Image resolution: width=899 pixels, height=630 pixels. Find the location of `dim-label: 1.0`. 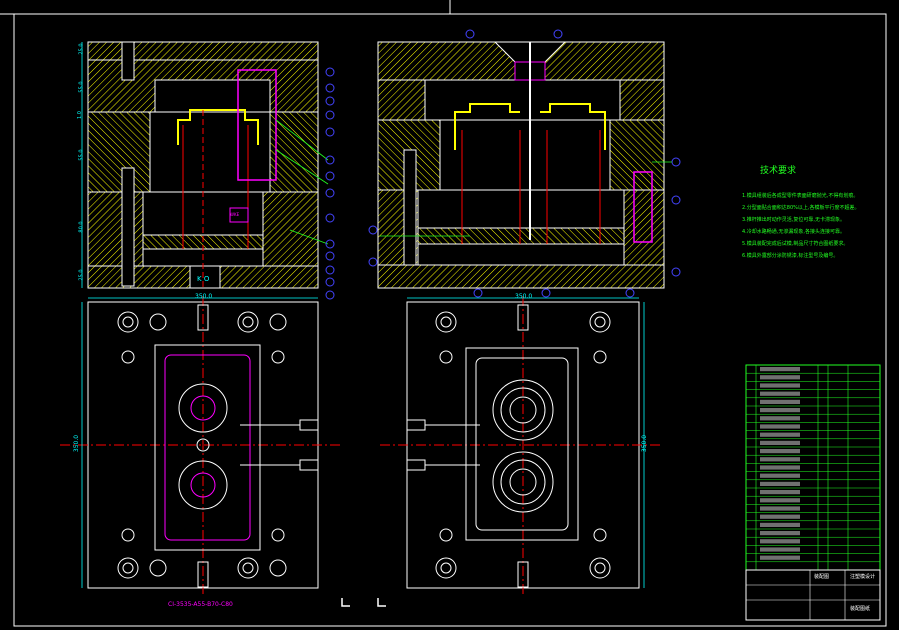

dim-label: 1.0 is located at coordinates (79, 115).